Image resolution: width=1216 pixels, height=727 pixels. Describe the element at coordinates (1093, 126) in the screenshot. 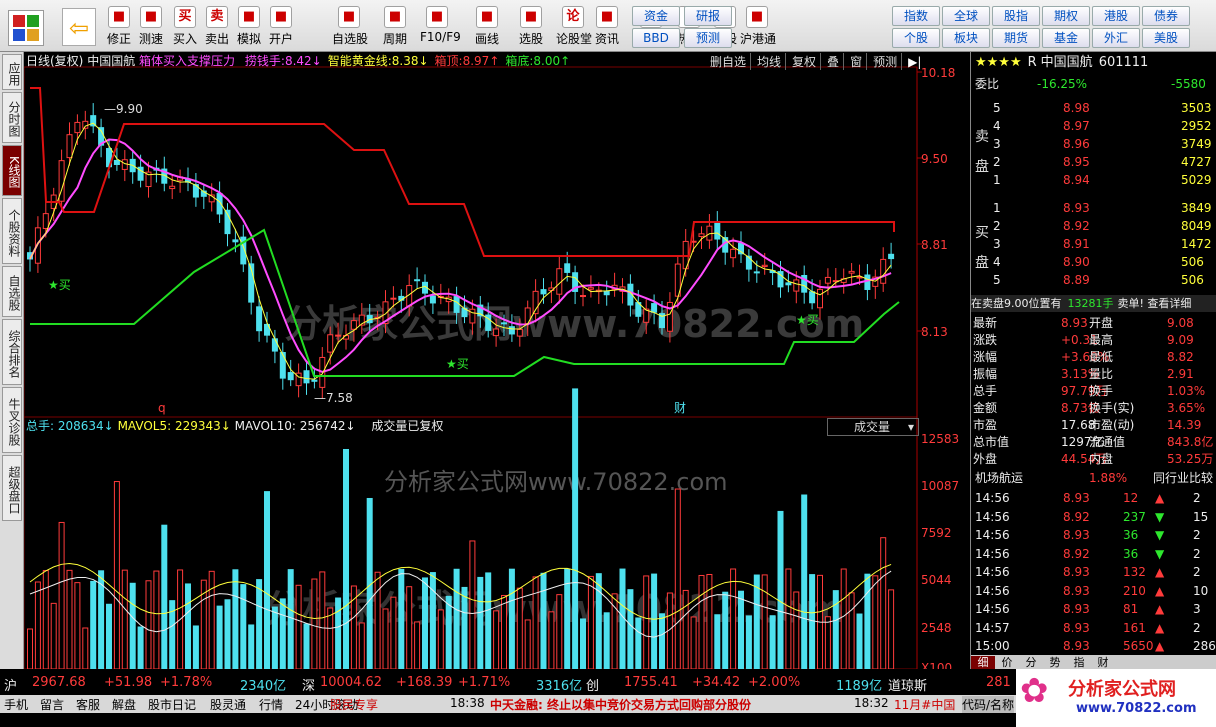

I see `sell-level-row: 4 8.97 2952` at that location.